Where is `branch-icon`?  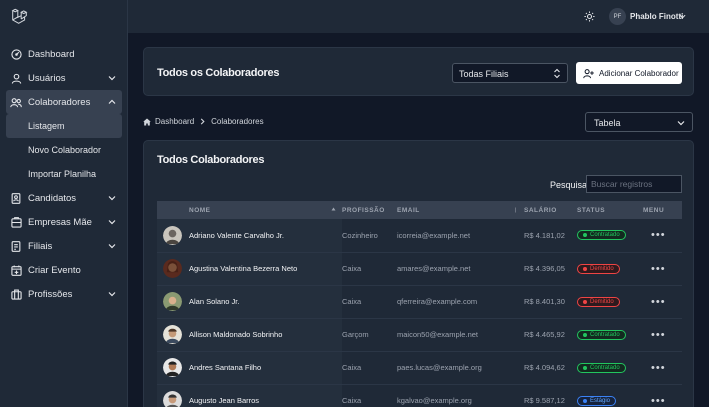
branch-icon is located at coordinates (16, 246).